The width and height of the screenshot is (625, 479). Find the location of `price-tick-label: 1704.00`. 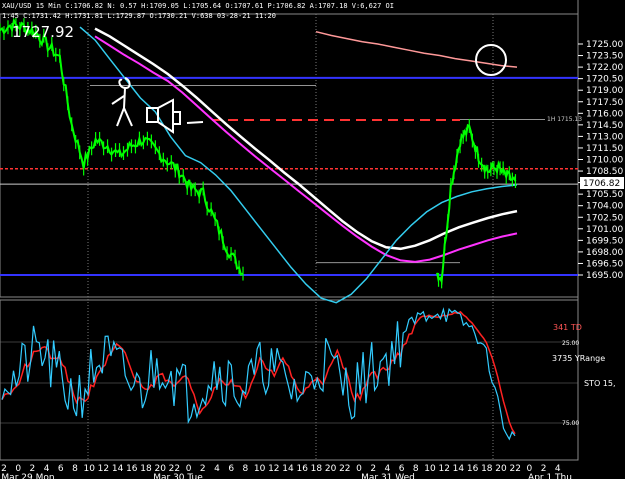

price-tick-label: 1704.00 is located at coordinates (604, 207).